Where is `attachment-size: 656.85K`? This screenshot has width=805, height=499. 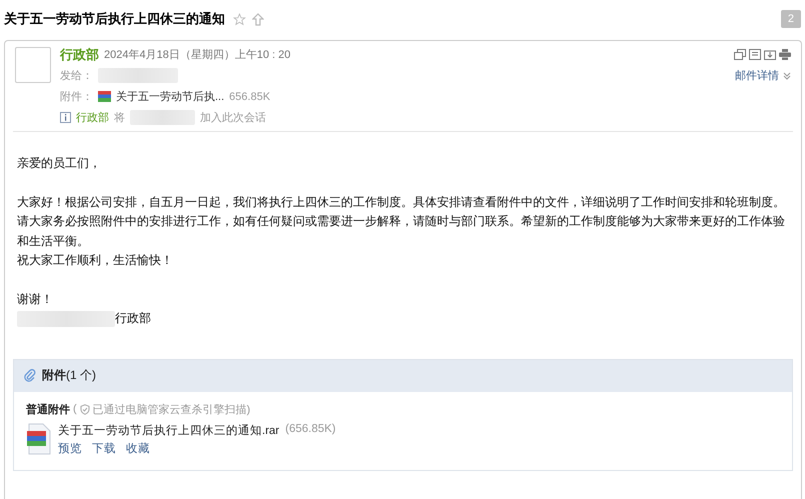
attachment-size: 656.85K is located at coordinates (249, 96).